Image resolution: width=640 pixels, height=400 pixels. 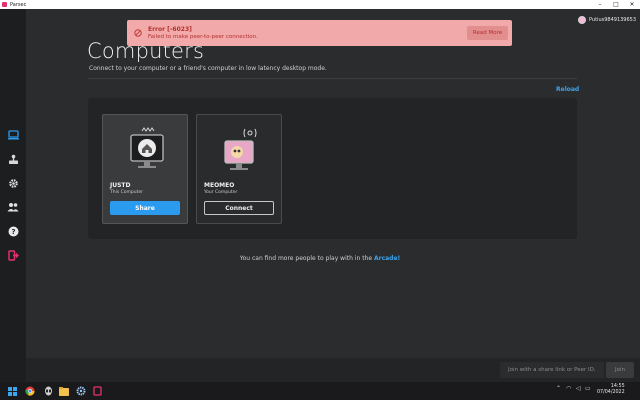 What do you see at coordinates (64, 391) in the screenshot?
I see `file-explorer-icon` at bounding box center [64, 391].